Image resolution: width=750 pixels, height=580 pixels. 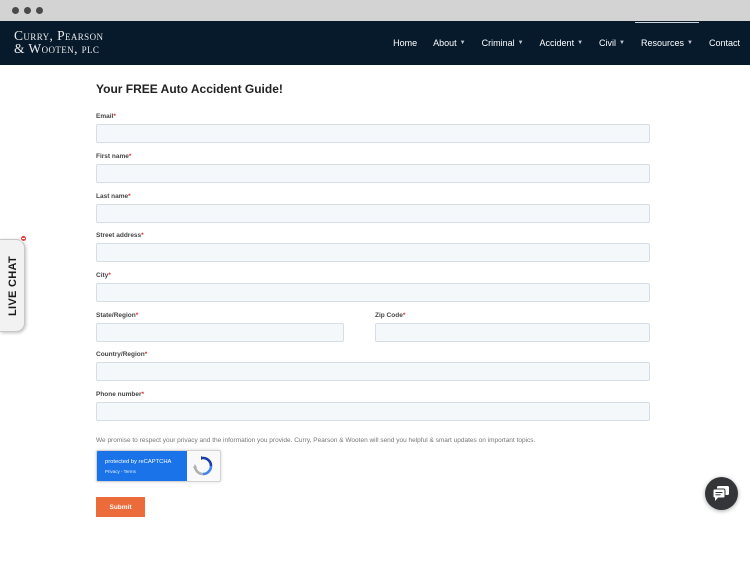 What do you see at coordinates (373, 213) in the screenshot?
I see `last-name-field` at bounding box center [373, 213].